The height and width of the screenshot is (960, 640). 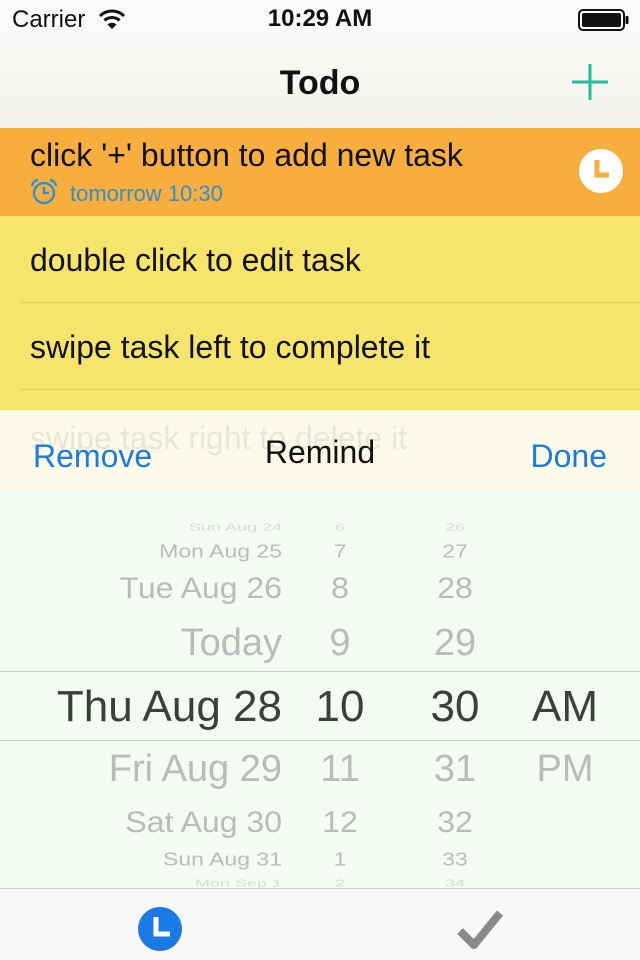 What do you see at coordinates (340, 859) in the screenshot?
I see `picker-hour-item: 1` at bounding box center [340, 859].